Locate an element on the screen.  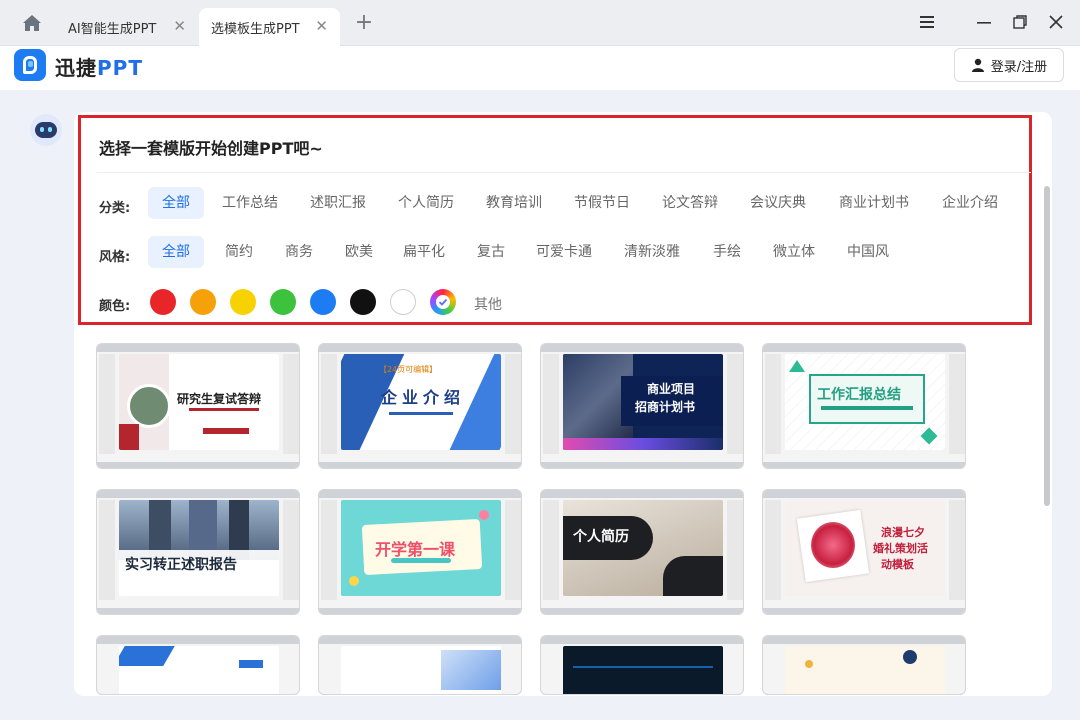
template-card: 商业项目 招商计划书 is located at coordinates (642, 406).